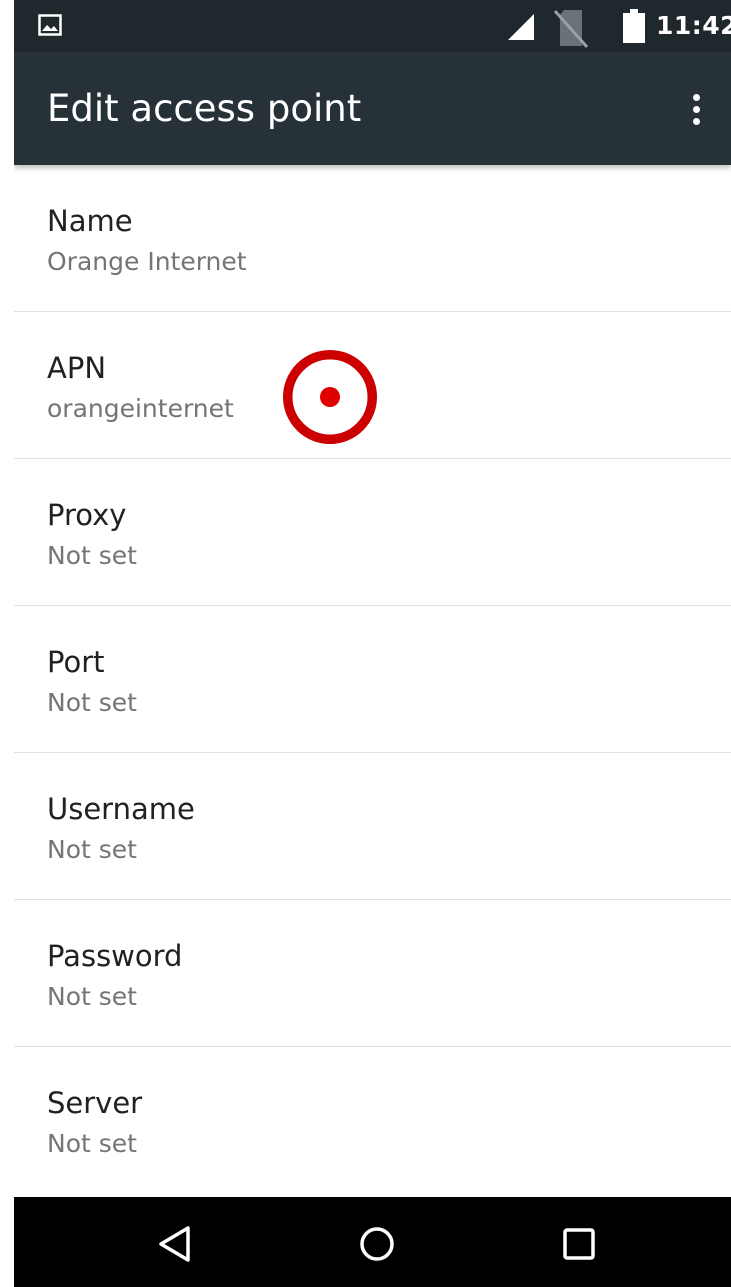 The height and width of the screenshot is (1287, 731). What do you see at coordinates (115, 956) in the screenshot?
I see `pref-title: Password` at bounding box center [115, 956].